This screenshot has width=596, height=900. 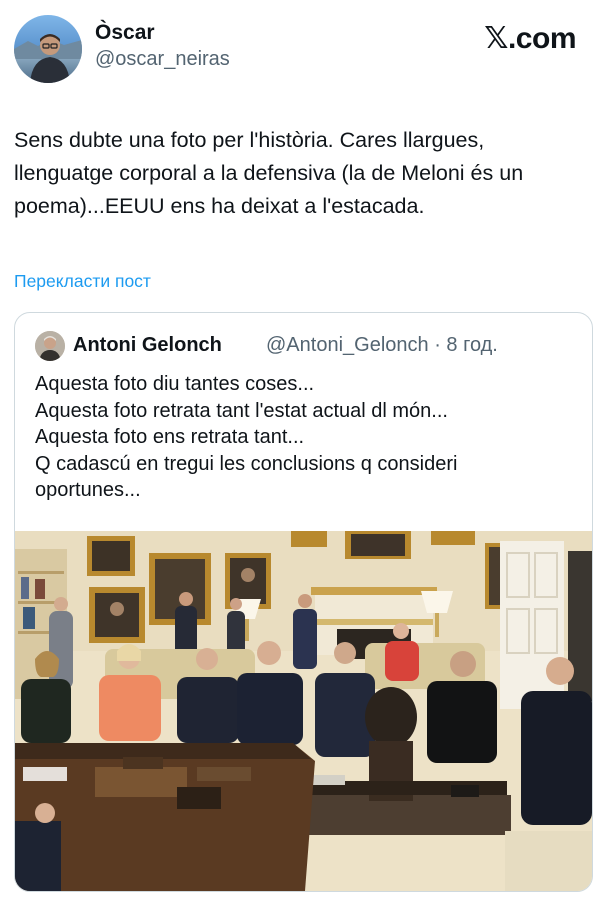 I want to click on x-logo-suffix: .com, so click(x=542, y=38).